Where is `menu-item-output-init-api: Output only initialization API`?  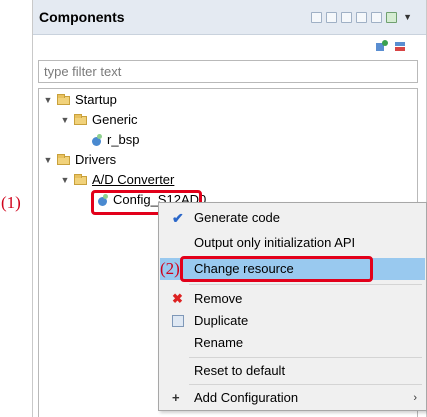 menu-item-output-init-api: Output only initialization API is located at coordinates (292, 243).